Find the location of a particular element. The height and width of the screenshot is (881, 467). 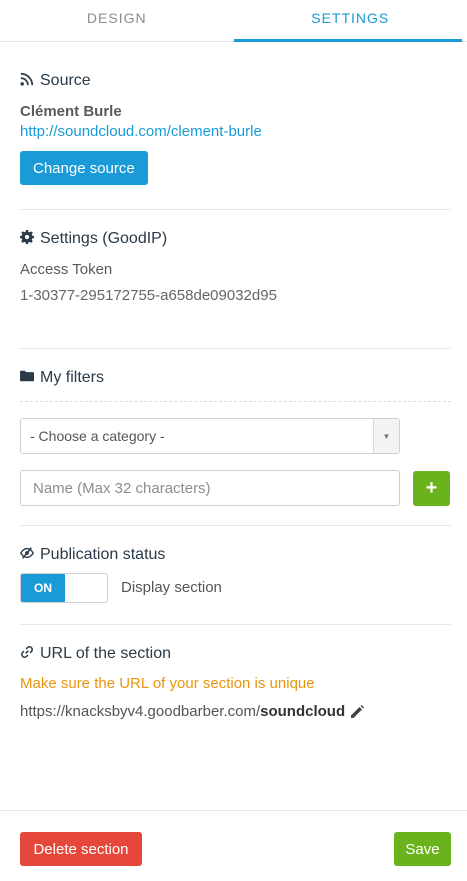

add-filter-button: + is located at coordinates (431, 488).